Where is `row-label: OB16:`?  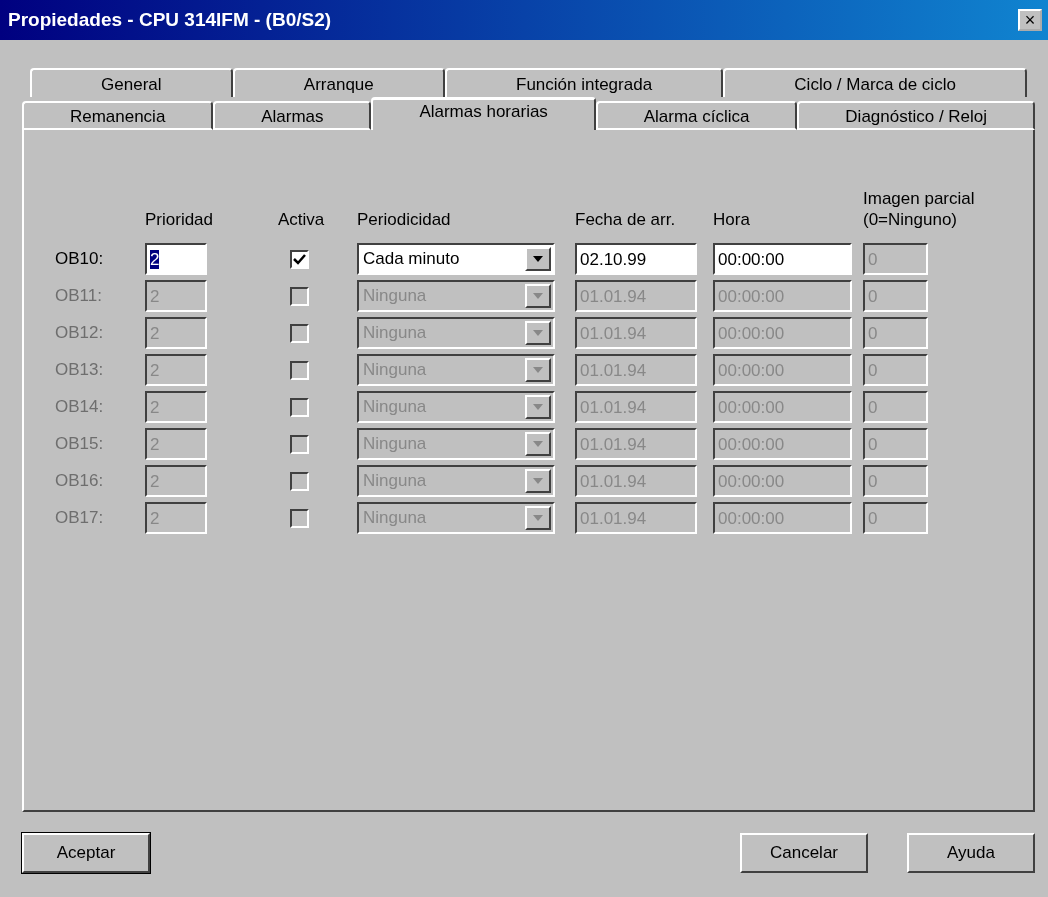
row-label: OB16: is located at coordinates (80, 481).